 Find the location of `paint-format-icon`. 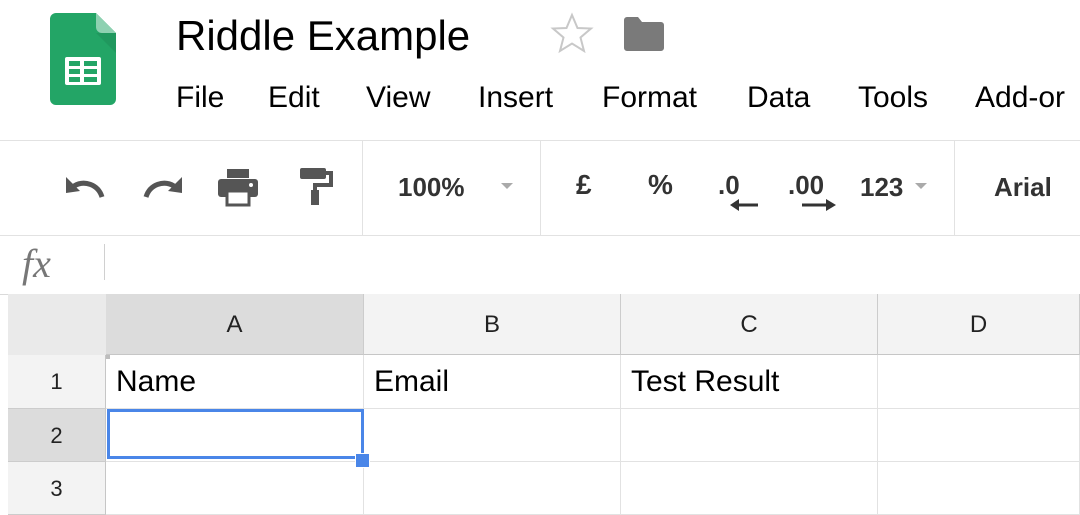

paint-format-icon is located at coordinates (316, 186).